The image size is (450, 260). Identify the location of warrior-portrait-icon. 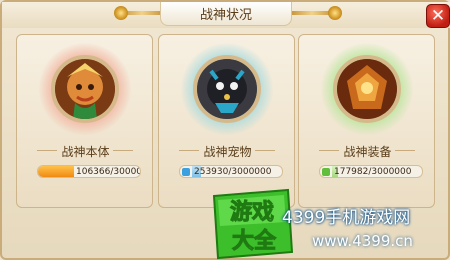
(85, 89).